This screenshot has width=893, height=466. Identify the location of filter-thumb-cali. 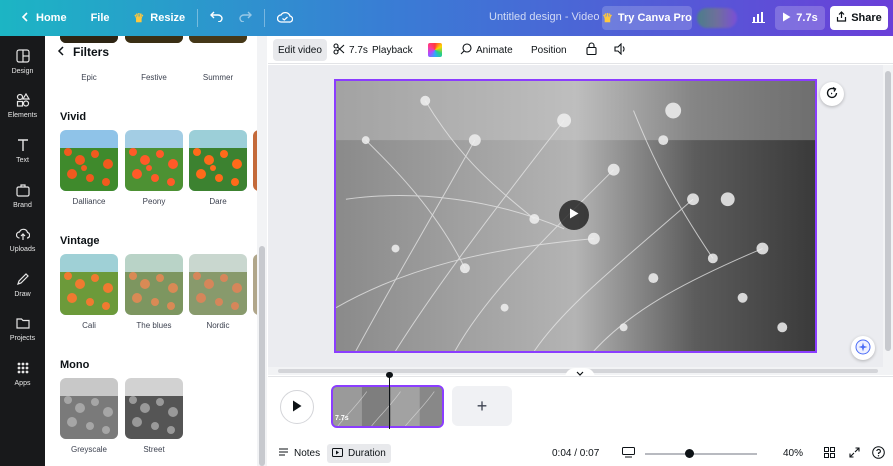
(89, 284).